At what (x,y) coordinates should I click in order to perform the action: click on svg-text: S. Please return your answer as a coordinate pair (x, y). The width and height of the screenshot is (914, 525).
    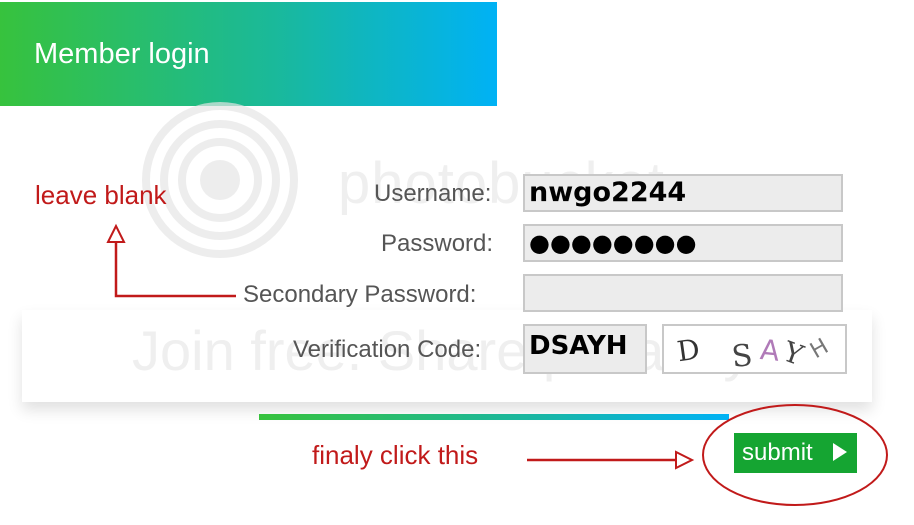
    Looking at the image, I should click on (742, 355).